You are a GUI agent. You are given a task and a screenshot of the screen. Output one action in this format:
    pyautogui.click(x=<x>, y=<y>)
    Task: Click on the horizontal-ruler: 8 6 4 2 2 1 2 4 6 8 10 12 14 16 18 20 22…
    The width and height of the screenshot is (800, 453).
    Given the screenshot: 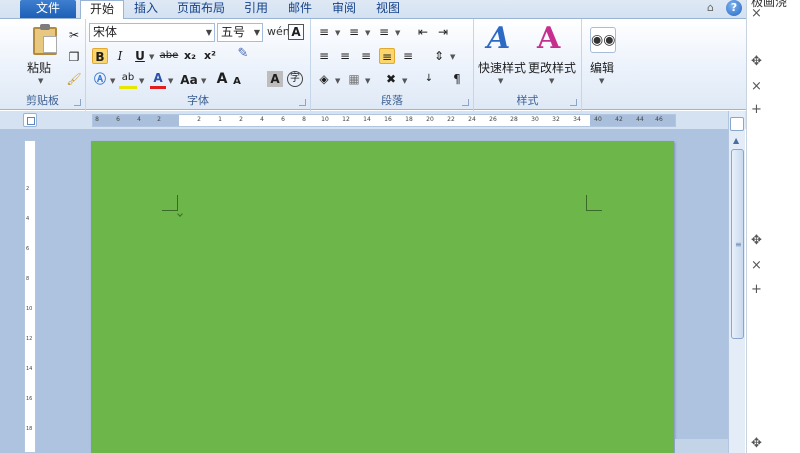 What is the action you would take?
    pyautogui.click(x=384, y=120)
    